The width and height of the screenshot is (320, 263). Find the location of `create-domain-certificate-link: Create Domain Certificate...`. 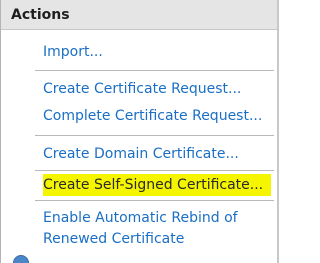

create-domain-certificate-link: Create Domain Certificate... is located at coordinates (141, 154).